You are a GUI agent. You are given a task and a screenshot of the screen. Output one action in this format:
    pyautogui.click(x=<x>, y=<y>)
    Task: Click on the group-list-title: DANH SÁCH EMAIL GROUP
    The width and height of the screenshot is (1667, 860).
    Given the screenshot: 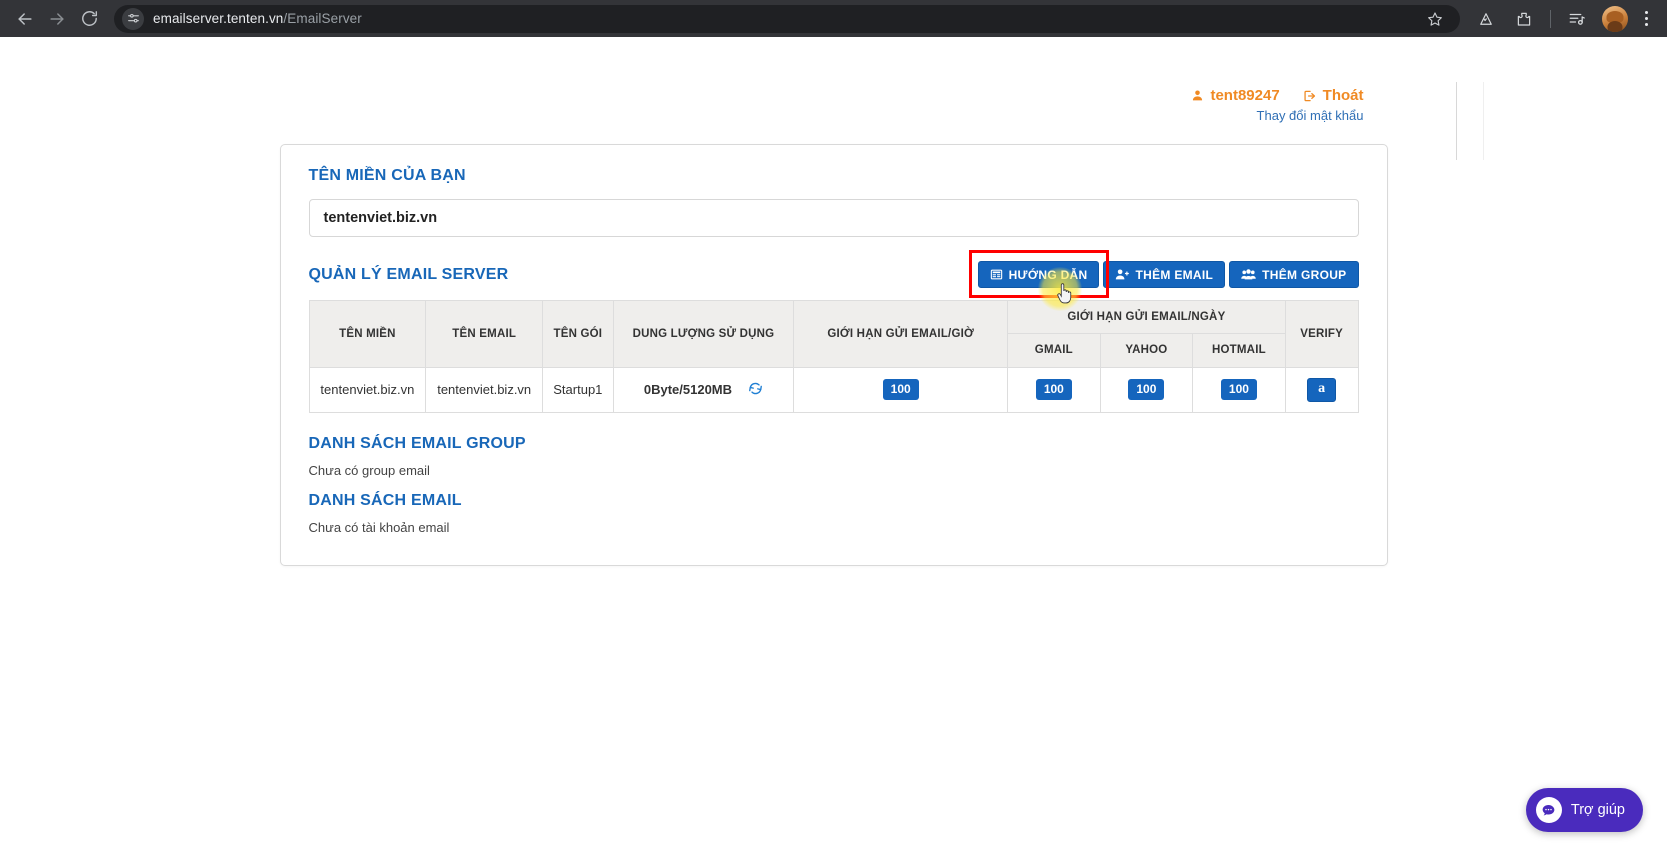 What is the action you would take?
    pyautogui.click(x=417, y=443)
    